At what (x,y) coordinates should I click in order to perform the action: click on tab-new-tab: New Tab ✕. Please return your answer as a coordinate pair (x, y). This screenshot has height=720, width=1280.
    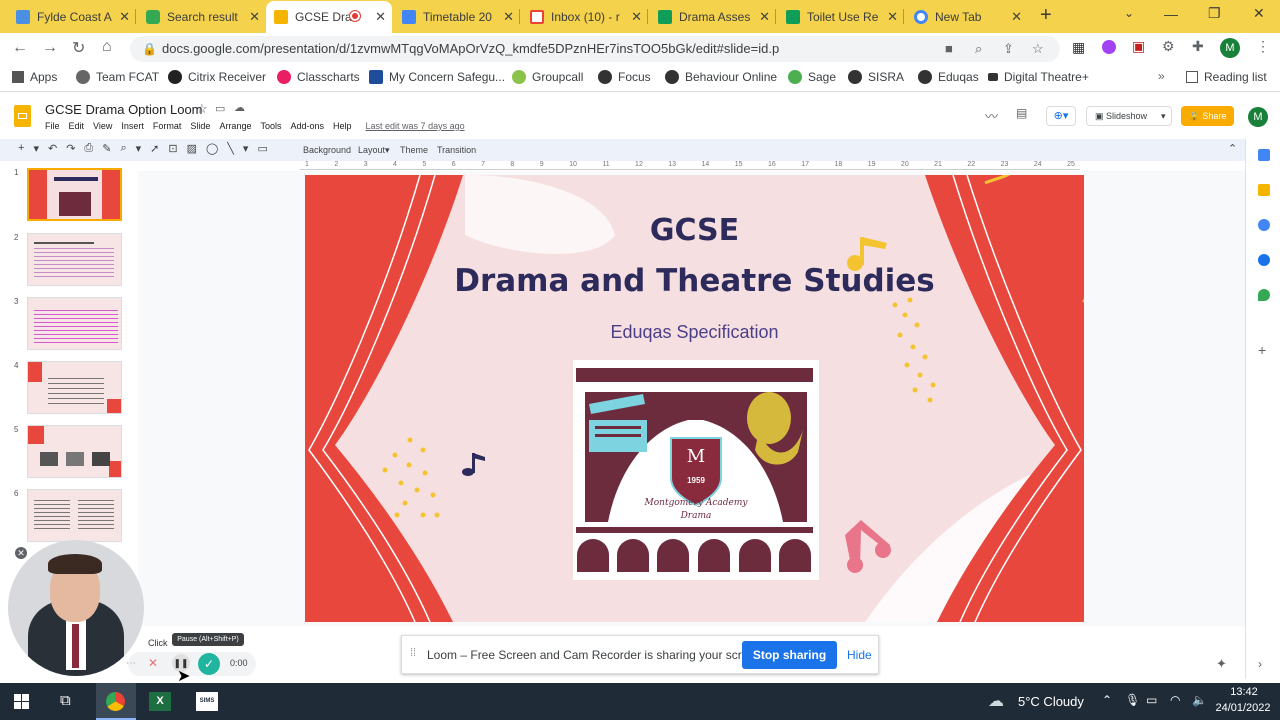
    Looking at the image, I should click on (967, 16).